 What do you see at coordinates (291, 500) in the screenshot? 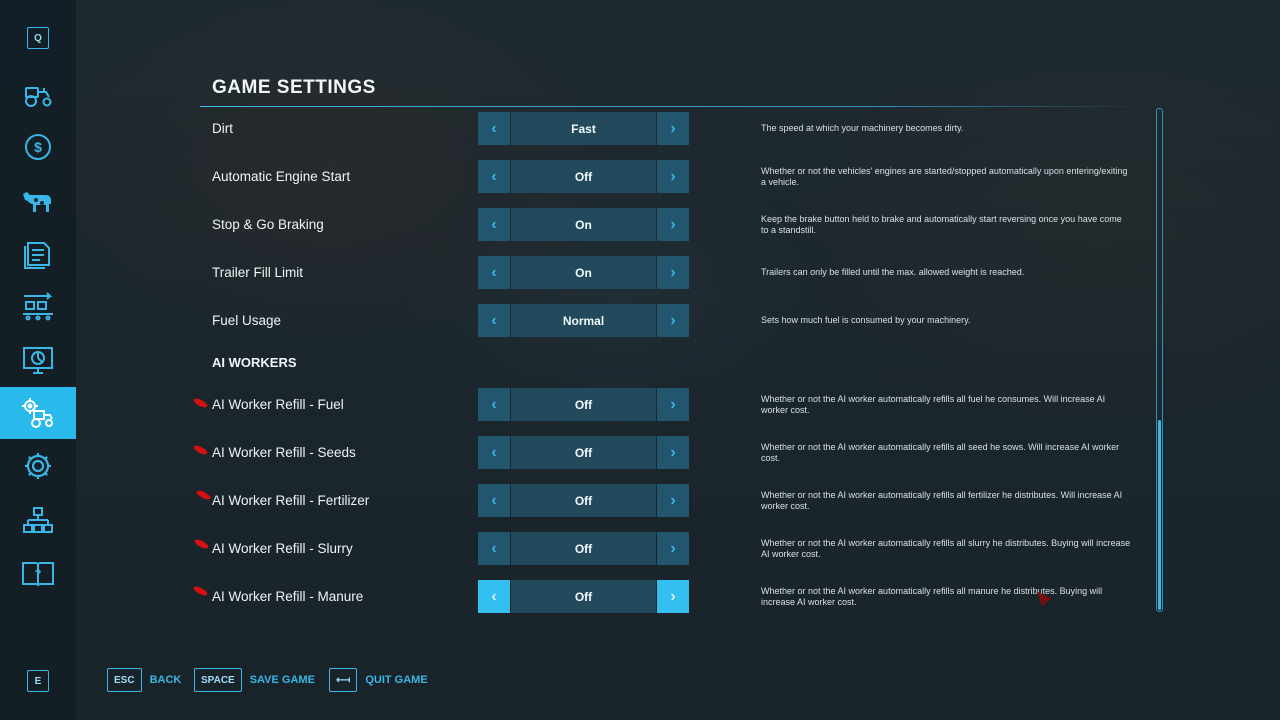
I see `setting-label: AI Worker Refill - Fertilizer` at bounding box center [291, 500].